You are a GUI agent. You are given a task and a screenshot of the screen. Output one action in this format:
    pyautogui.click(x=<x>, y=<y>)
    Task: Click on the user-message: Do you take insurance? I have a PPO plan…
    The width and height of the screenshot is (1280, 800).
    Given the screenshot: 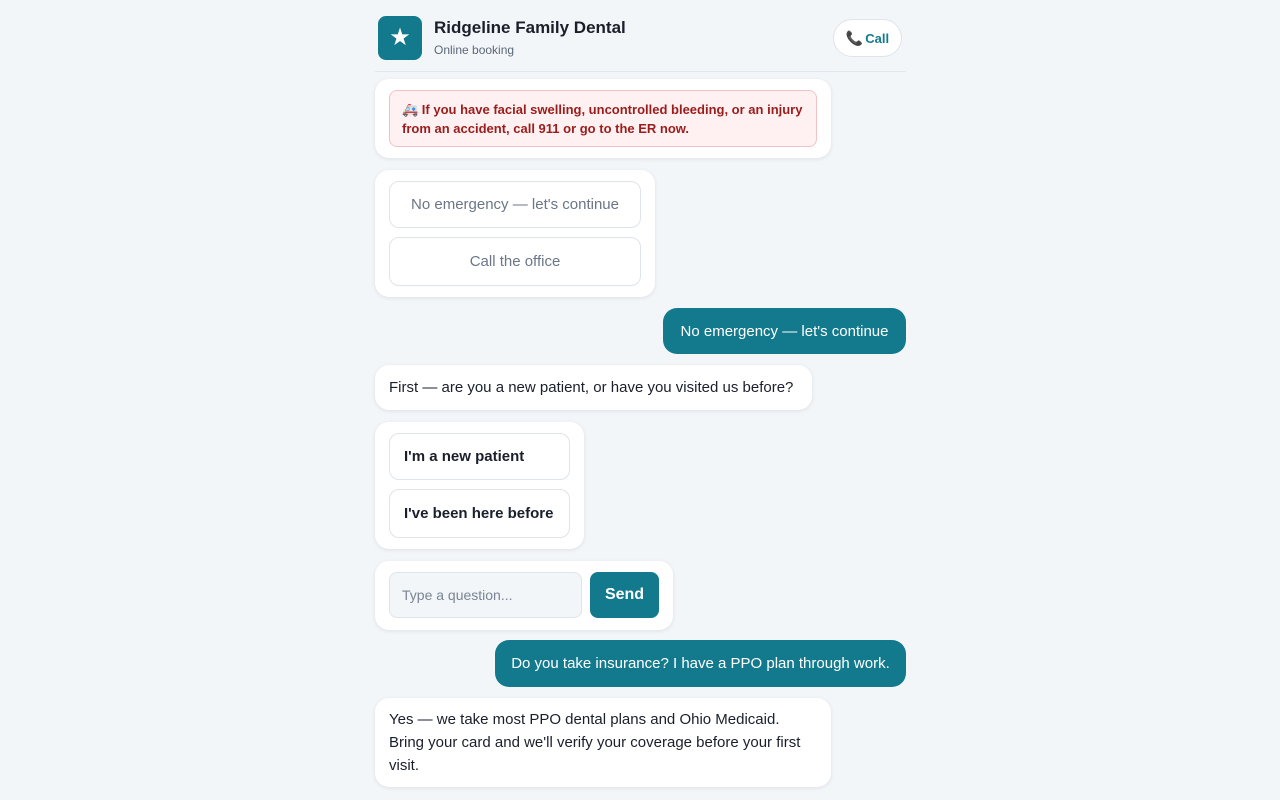 What is the action you would take?
    pyautogui.click(x=700, y=663)
    